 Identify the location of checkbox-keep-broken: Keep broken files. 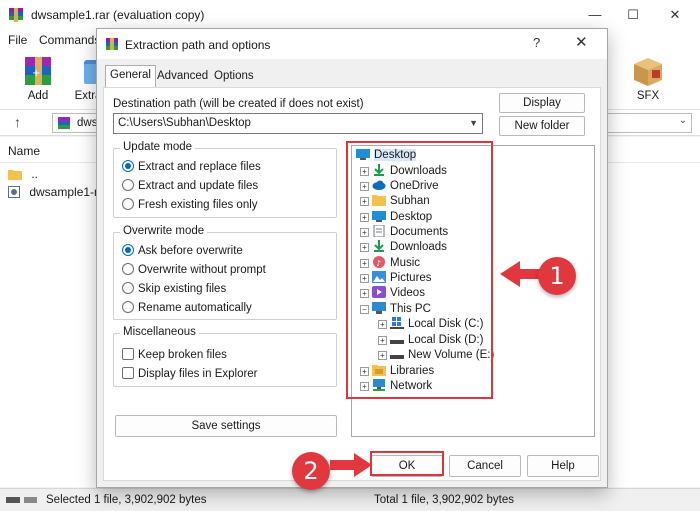
(174, 354).